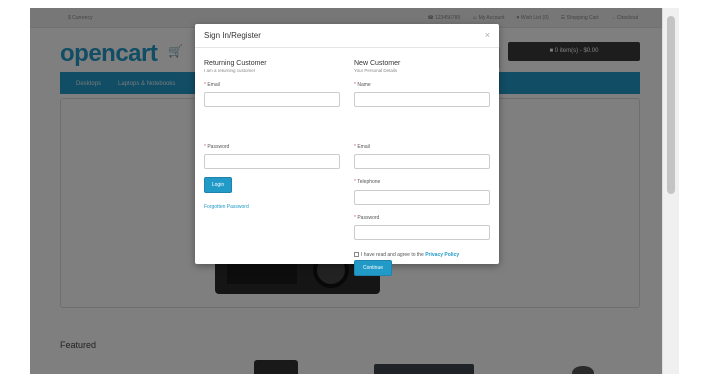  I want to click on login-email-label: * Email, so click(212, 85).